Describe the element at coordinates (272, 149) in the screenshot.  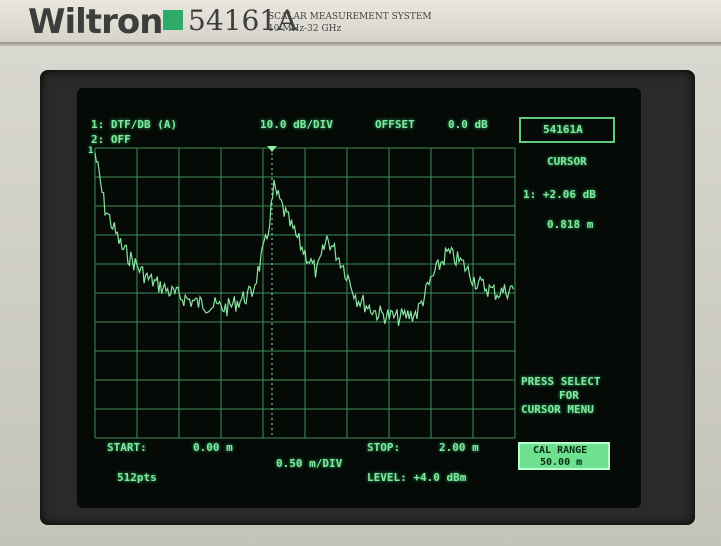
I see `cursor-marker-icon` at that location.